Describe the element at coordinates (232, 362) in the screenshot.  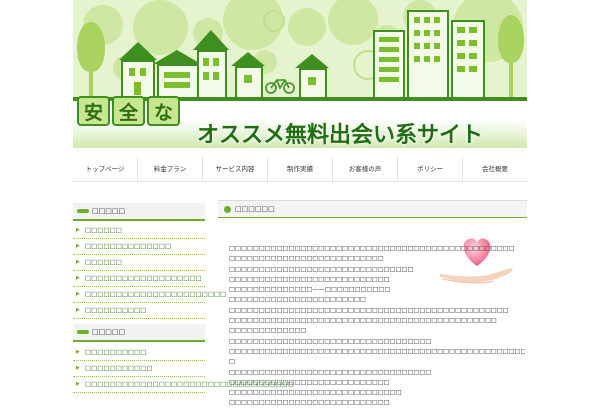
I see `body-line: □` at that location.